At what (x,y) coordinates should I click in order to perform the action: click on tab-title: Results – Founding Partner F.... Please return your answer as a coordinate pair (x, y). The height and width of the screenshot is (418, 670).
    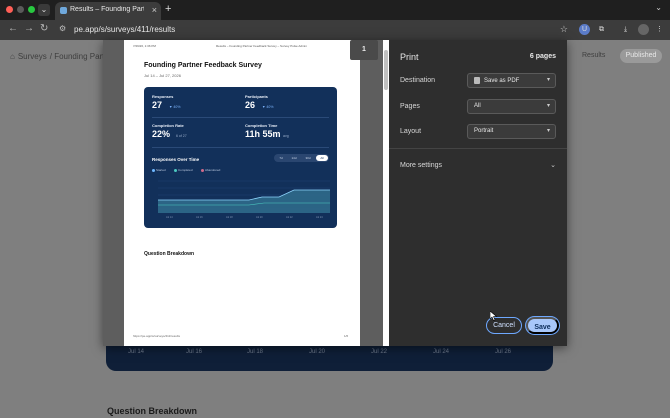
    Looking at the image, I should click on (107, 9).